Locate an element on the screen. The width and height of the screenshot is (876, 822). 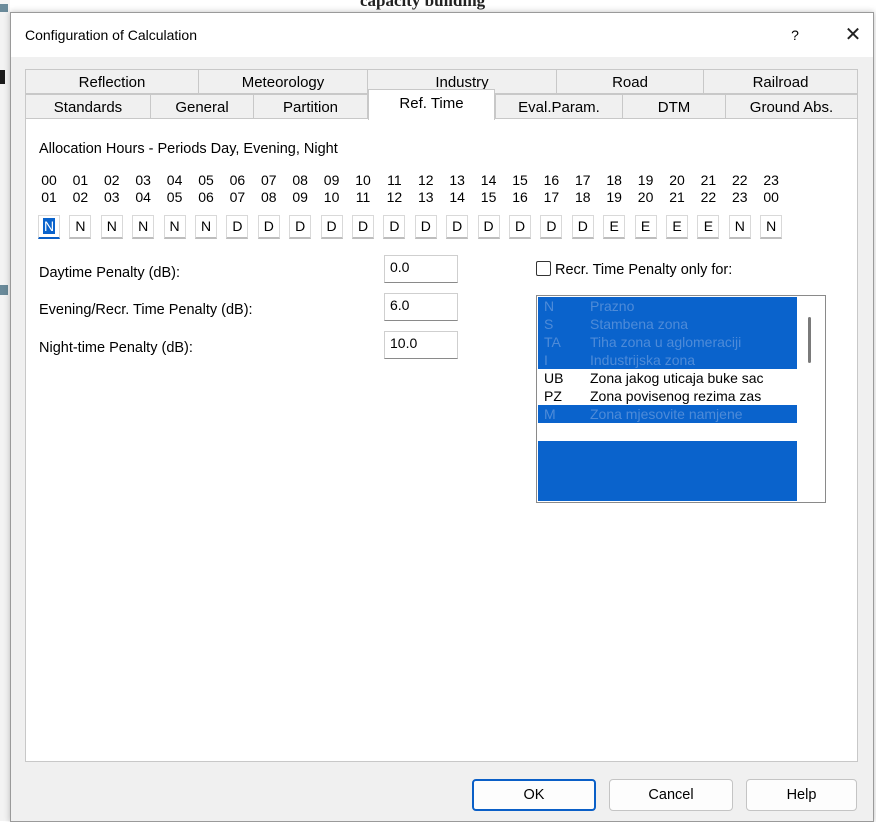
hour-to-label: 04 is located at coordinates (143, 197).